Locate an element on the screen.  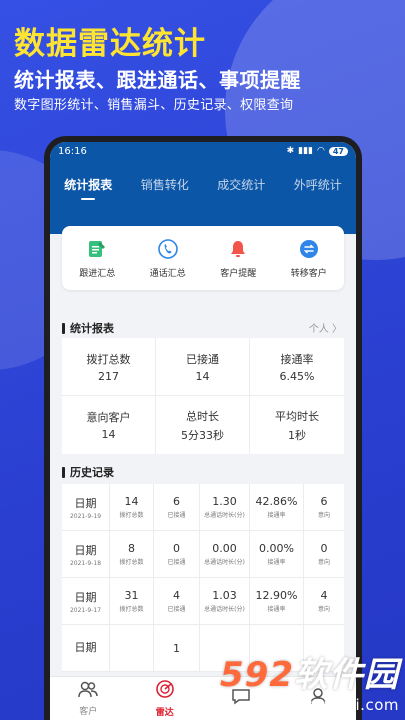
connected-value: 4 is located at coordinates (176, 595).